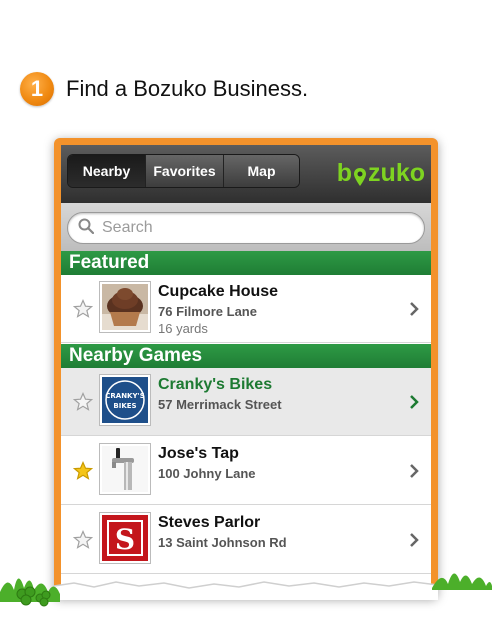 This screenshot has height=638, width=492. I want to click on navigation-bar: Nearby Favorites Map b zuko, so click(246, 174).